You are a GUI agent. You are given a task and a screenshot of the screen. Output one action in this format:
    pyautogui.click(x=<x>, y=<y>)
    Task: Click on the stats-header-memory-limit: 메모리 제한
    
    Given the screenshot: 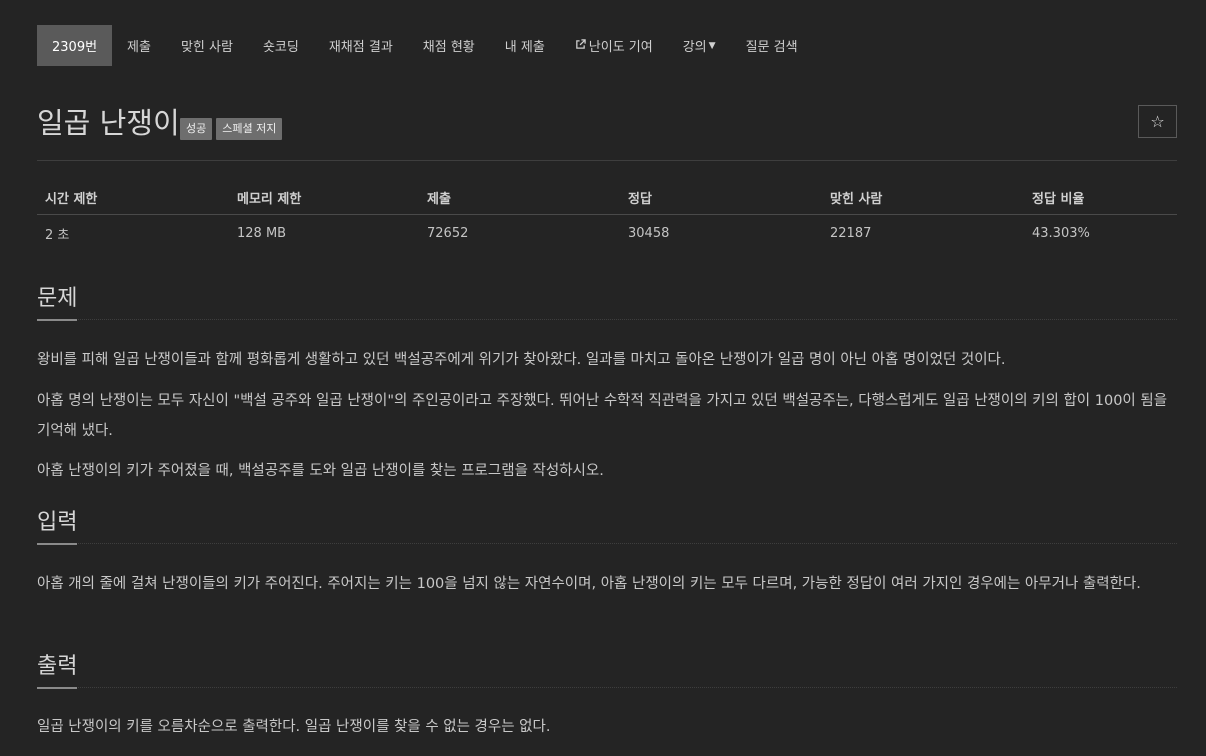 What is the action you would take?
    pyautogui.click(x=324, y=197)
    